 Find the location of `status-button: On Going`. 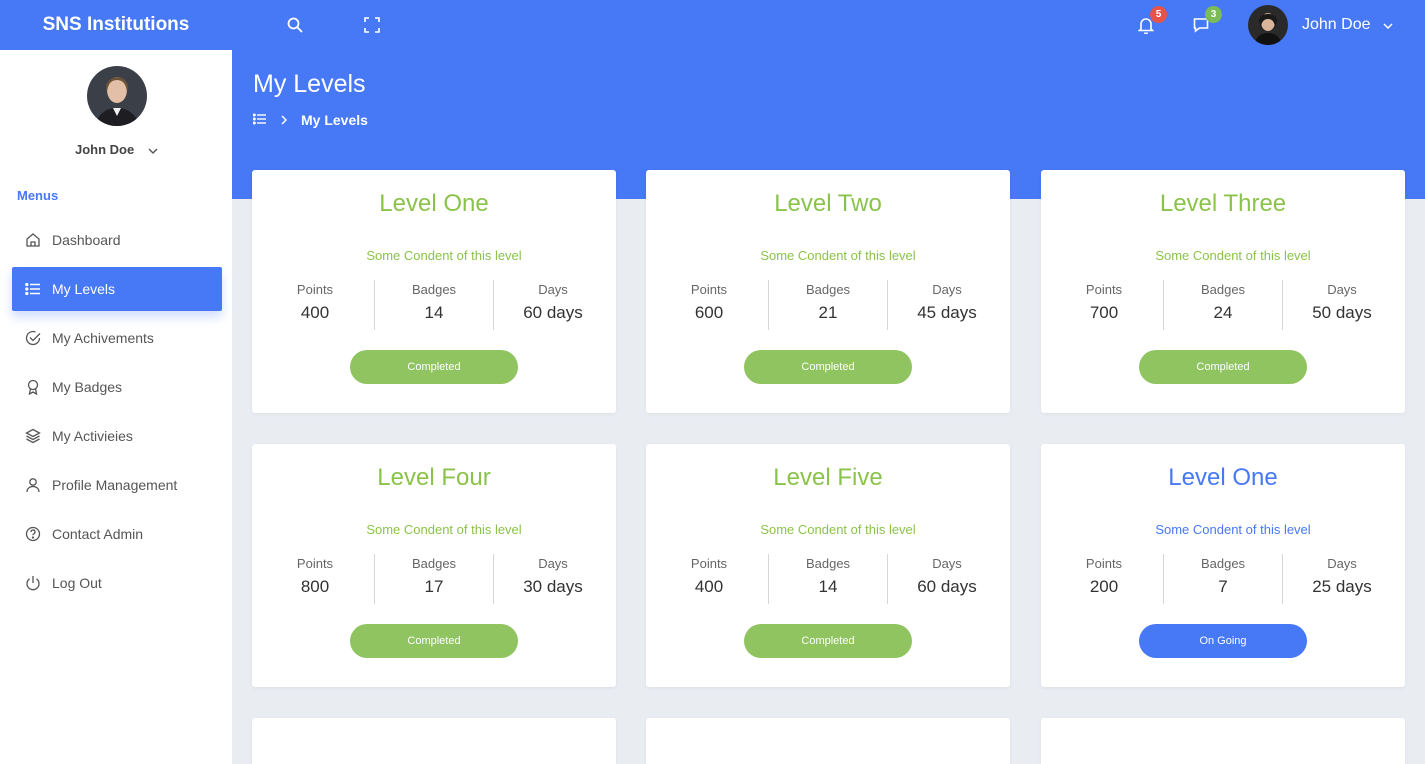

status-button: On Going is located at coordinates (1223, 641).